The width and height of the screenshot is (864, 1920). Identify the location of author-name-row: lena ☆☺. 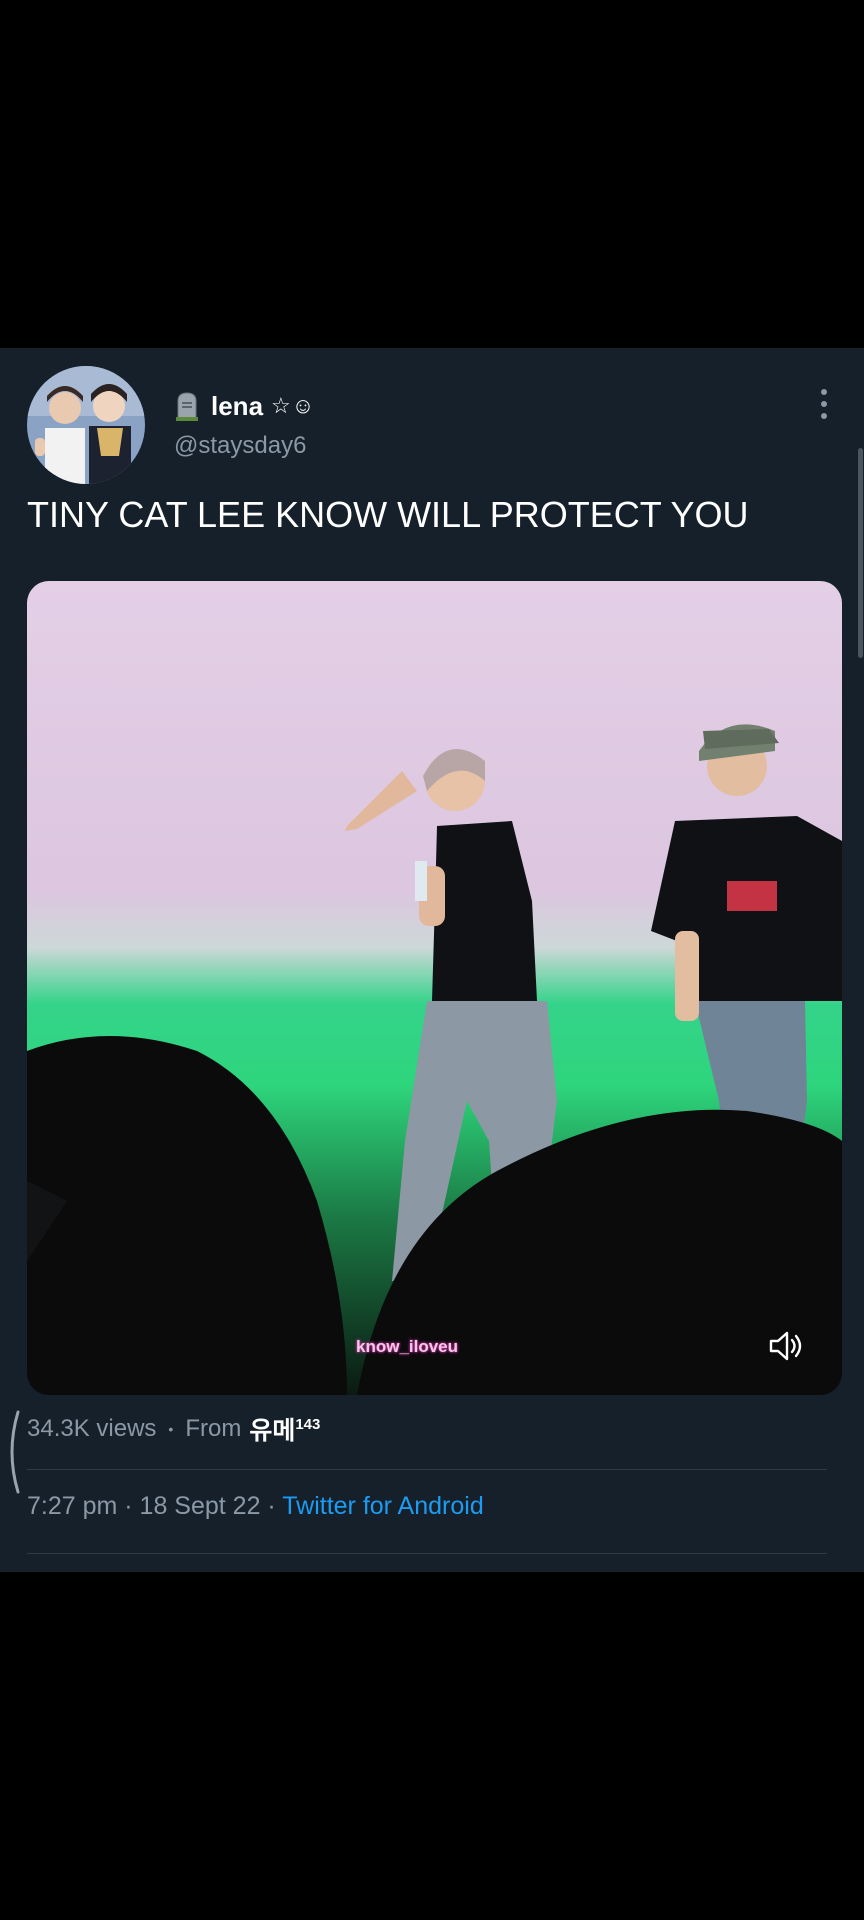
(245, 406).